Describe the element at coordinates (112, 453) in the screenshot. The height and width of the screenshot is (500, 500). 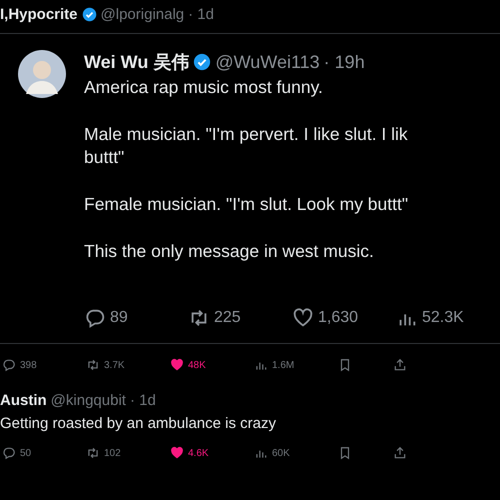
I see `stat-count: 102` at that location.